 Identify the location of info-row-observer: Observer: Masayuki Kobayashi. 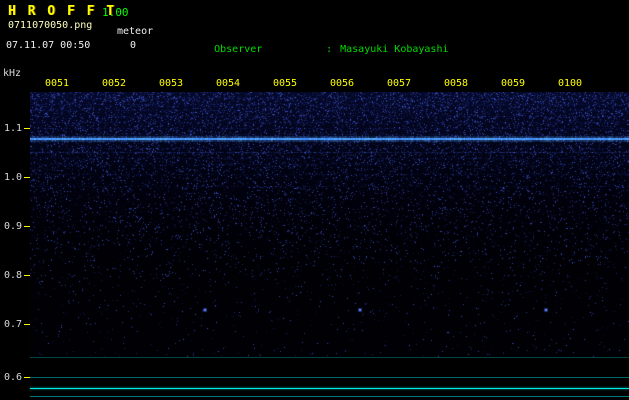
(400, 49).